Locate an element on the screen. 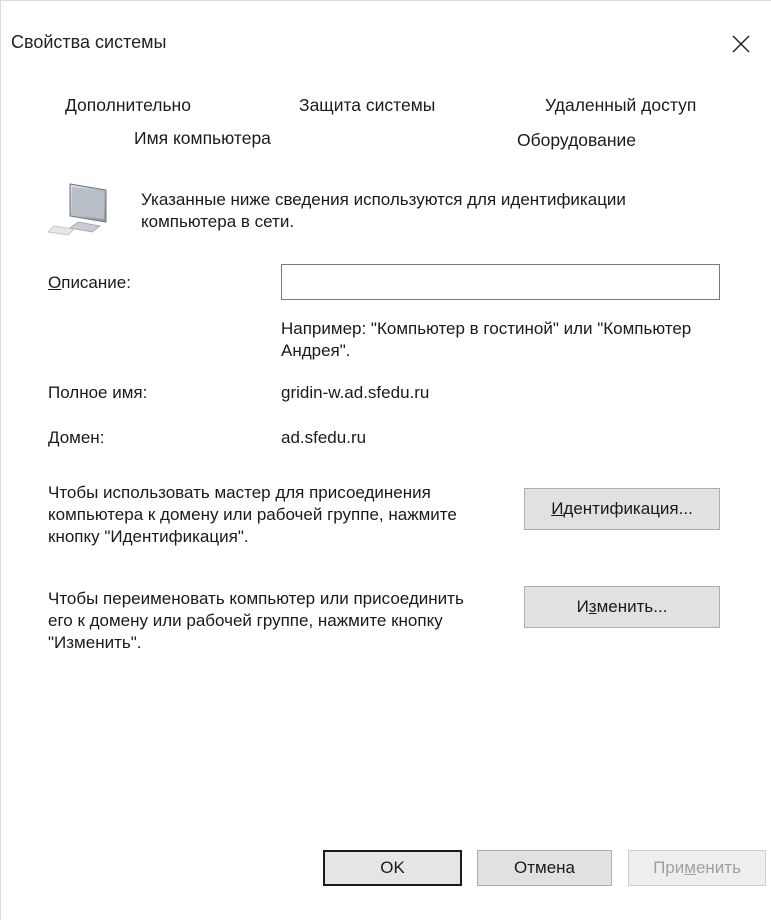  tab-system-protection: Защита системы is located at coordinates (367, 105).